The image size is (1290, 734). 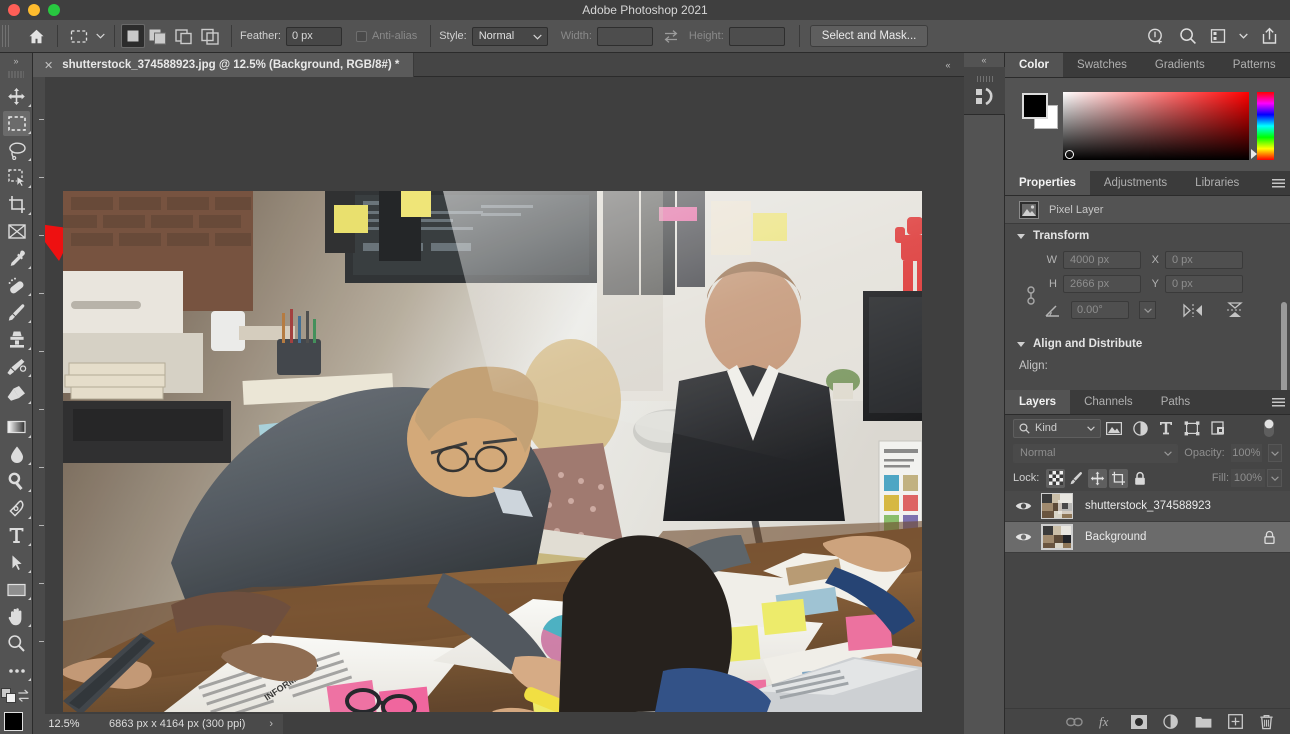 What do you see at coordinates (8, 695) in the screenshot?
I see `default-colors-icon` at bounding box center [8, 695].